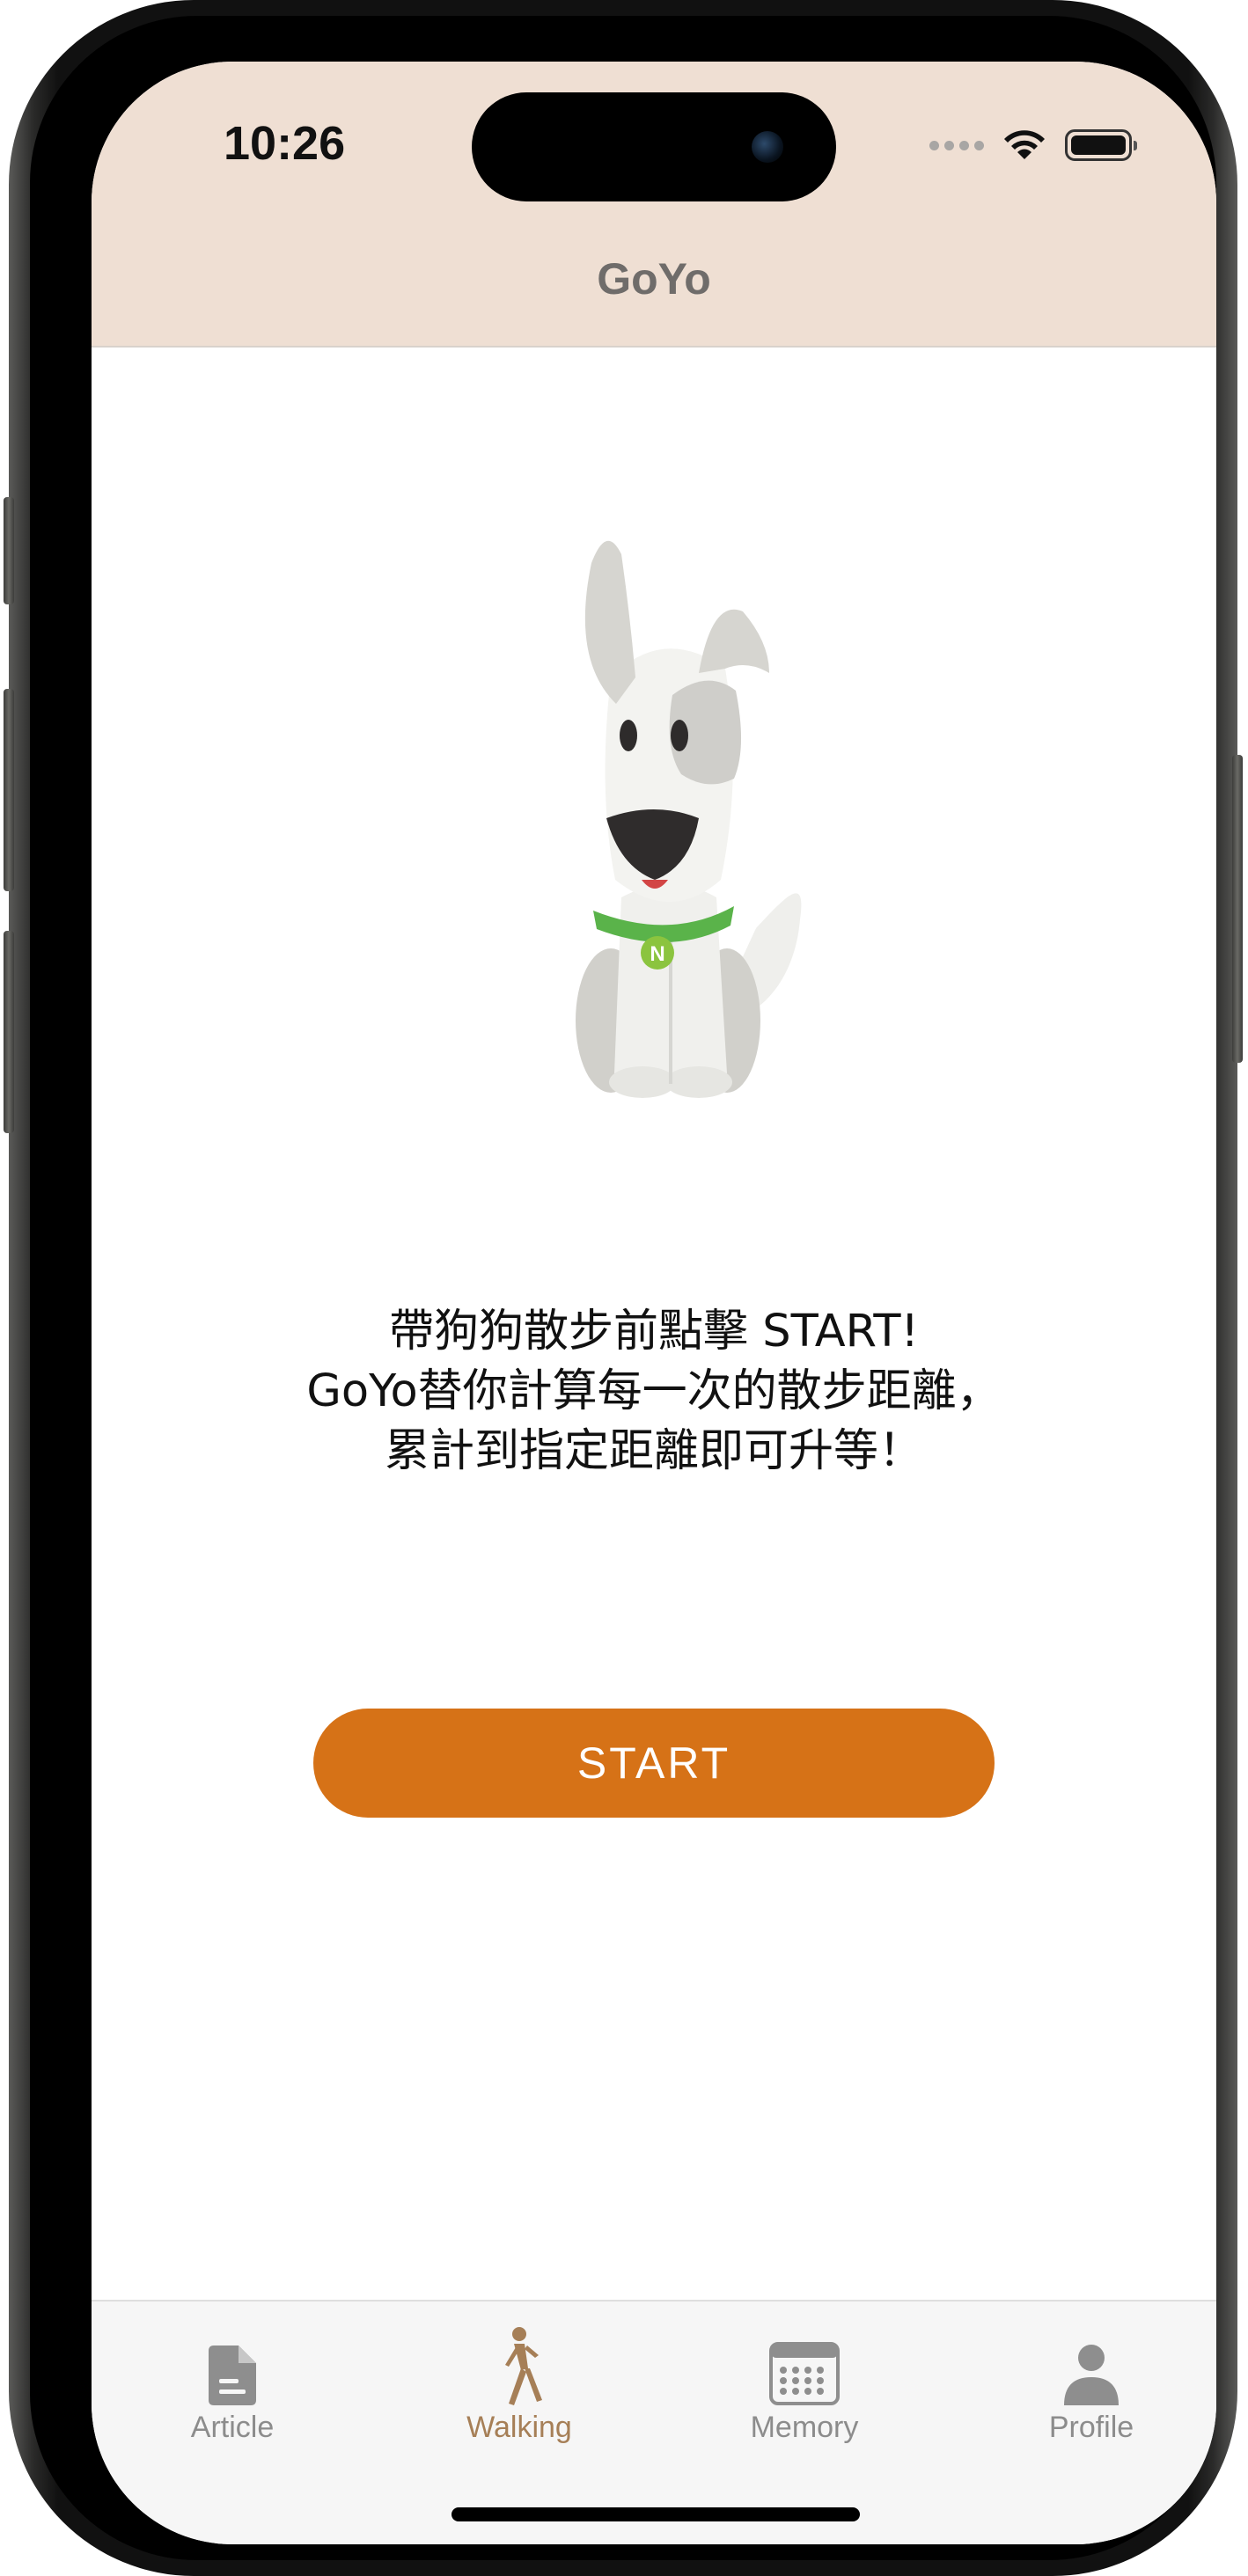 Image resolution: width=1248 pixels, height=2576 pixels. Describe the element at coordinates (1091, 2427) in the screenshot. I see `tab-label-profile: Profile` at that location.